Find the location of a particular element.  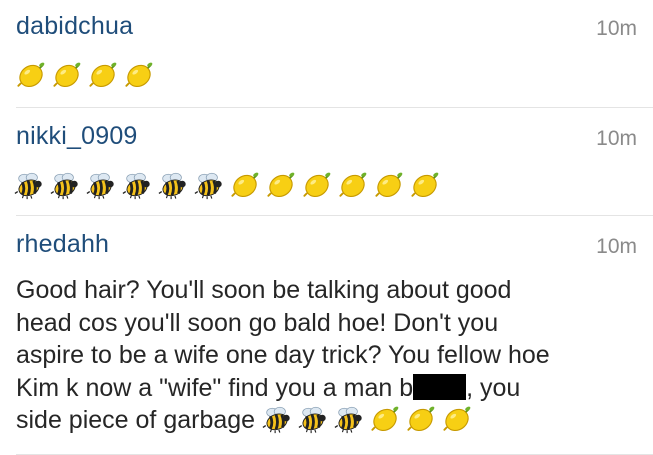

comment-text-fragment: Kim k now a "wife" find you a man b is located at coordinates (215, 387).